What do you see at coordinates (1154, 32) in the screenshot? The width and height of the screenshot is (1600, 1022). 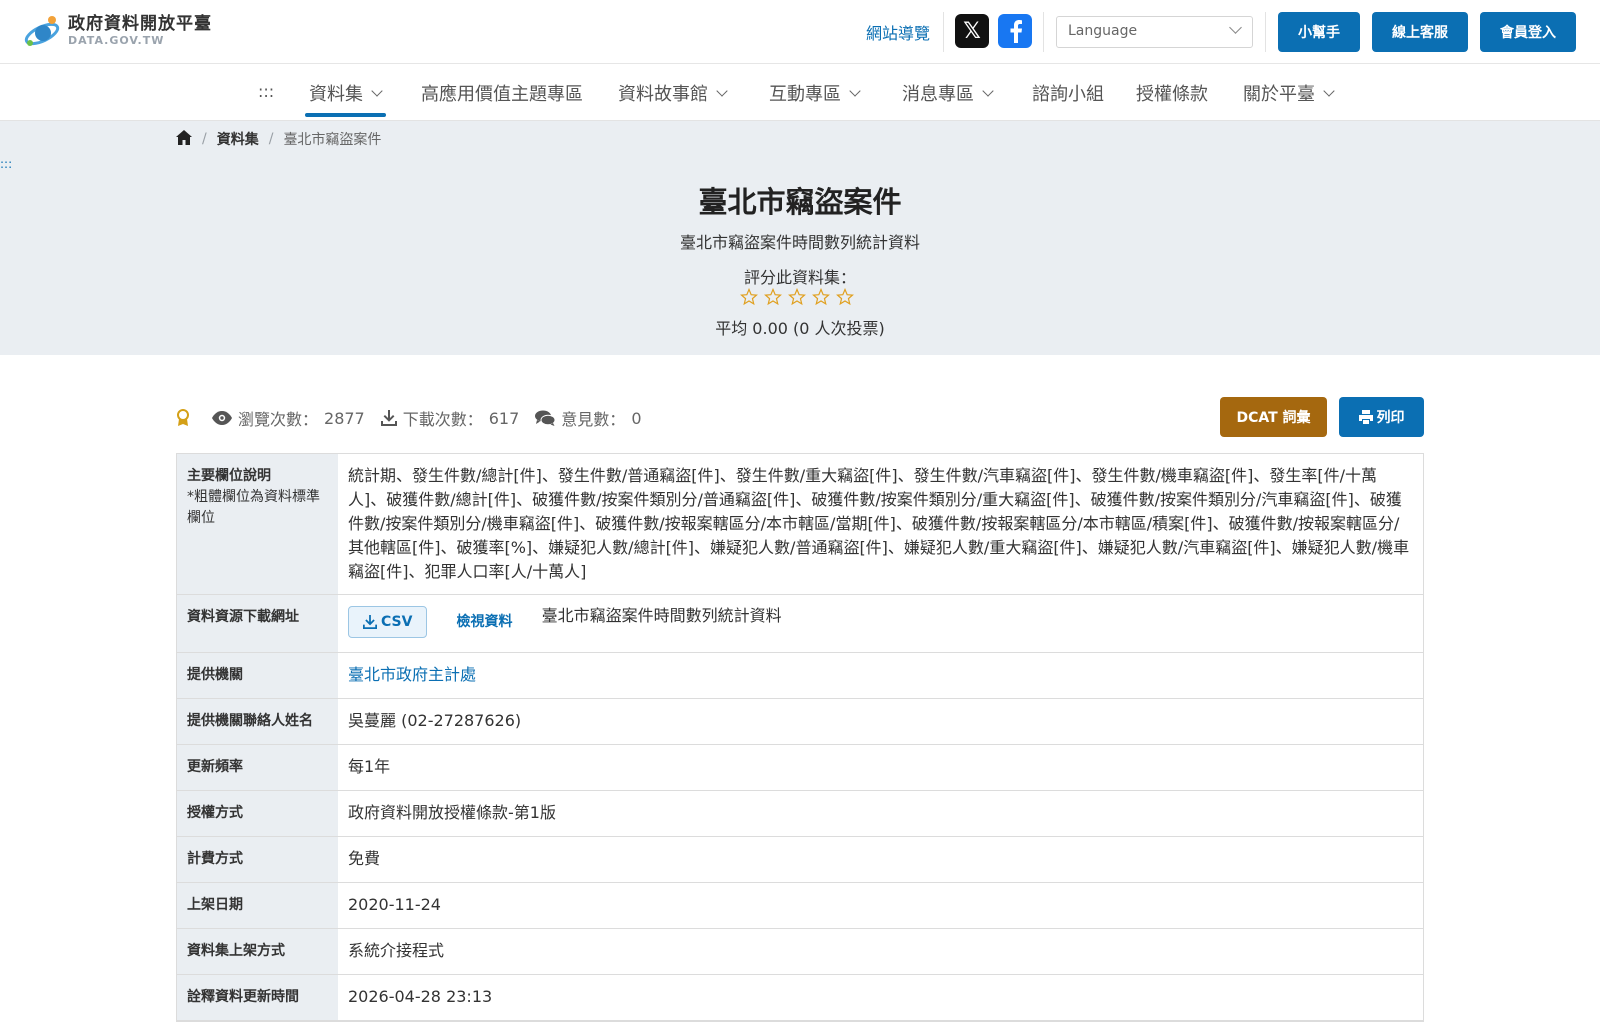 I see `language-select: Language` at bounding box center [1154, 32].